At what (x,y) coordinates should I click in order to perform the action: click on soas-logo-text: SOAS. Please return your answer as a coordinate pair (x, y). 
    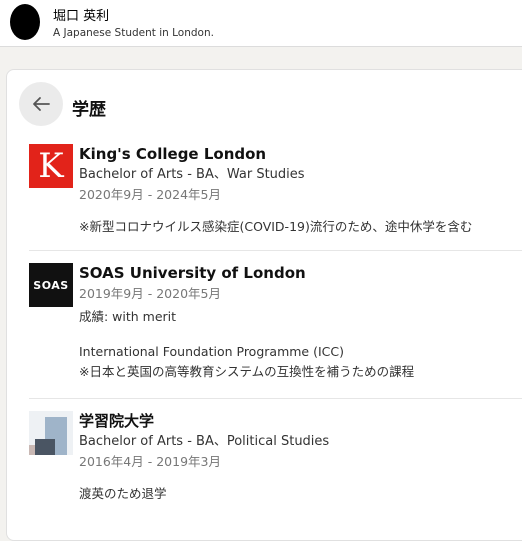
    Looking at the image, I should click on (51, 285).